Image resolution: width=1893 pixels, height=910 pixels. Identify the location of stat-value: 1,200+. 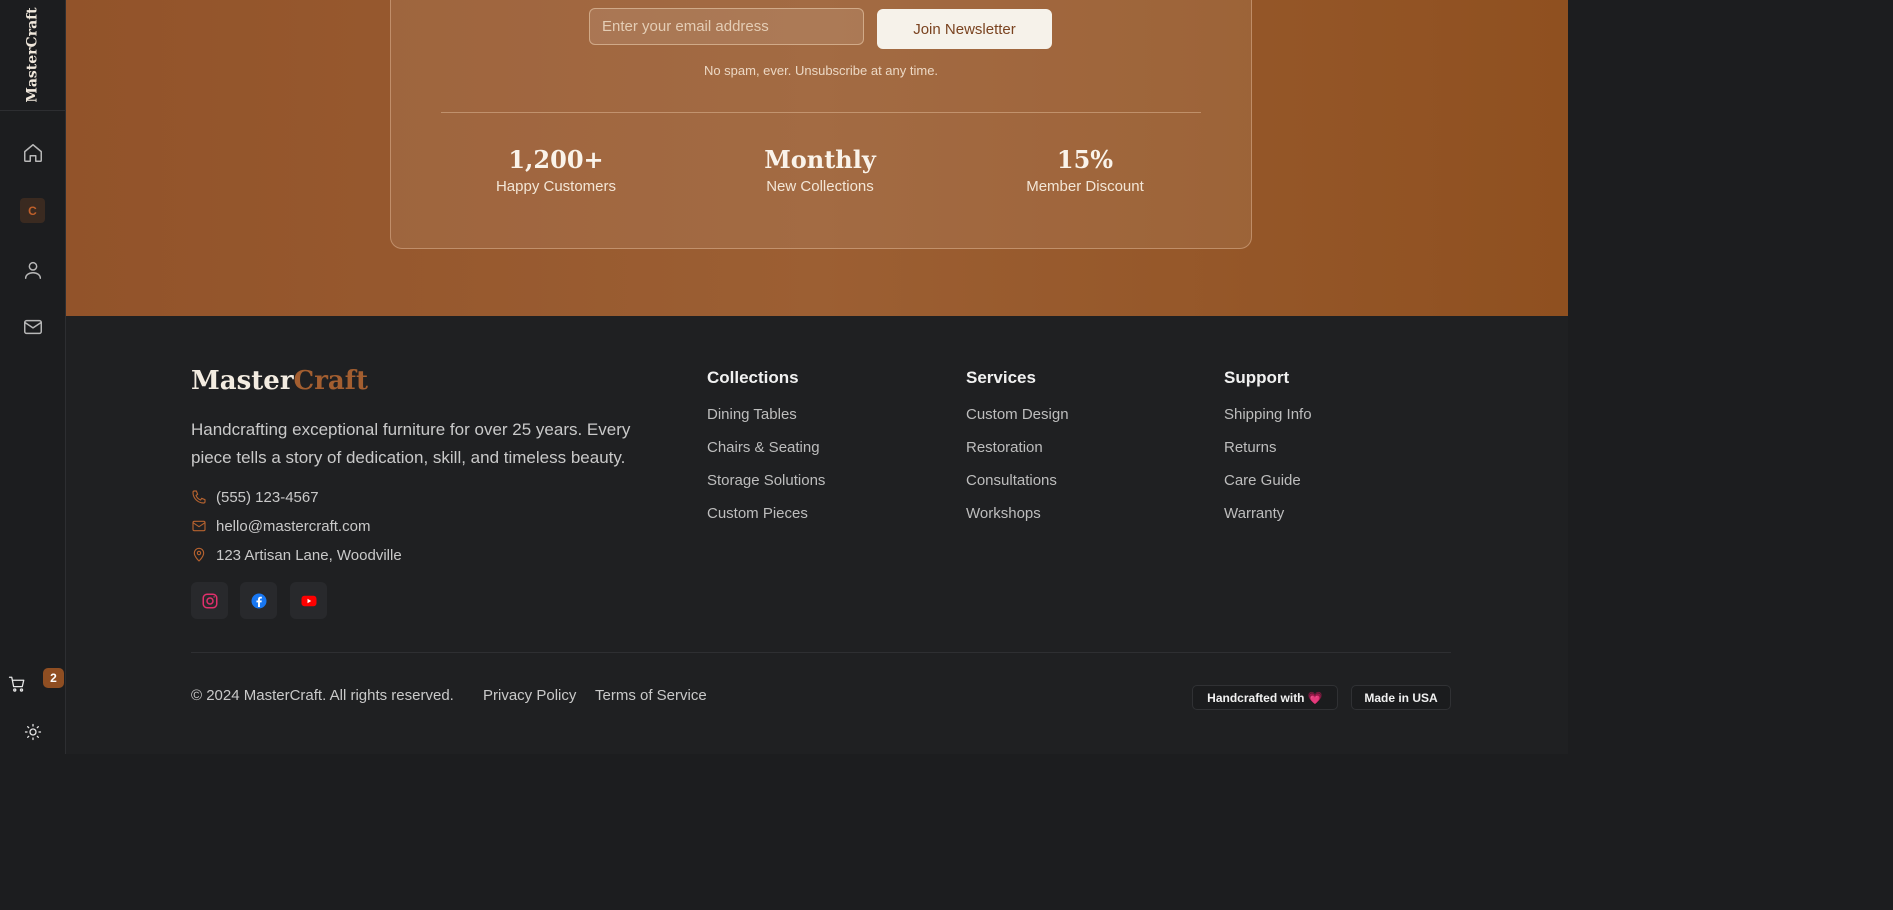
(556, 159).